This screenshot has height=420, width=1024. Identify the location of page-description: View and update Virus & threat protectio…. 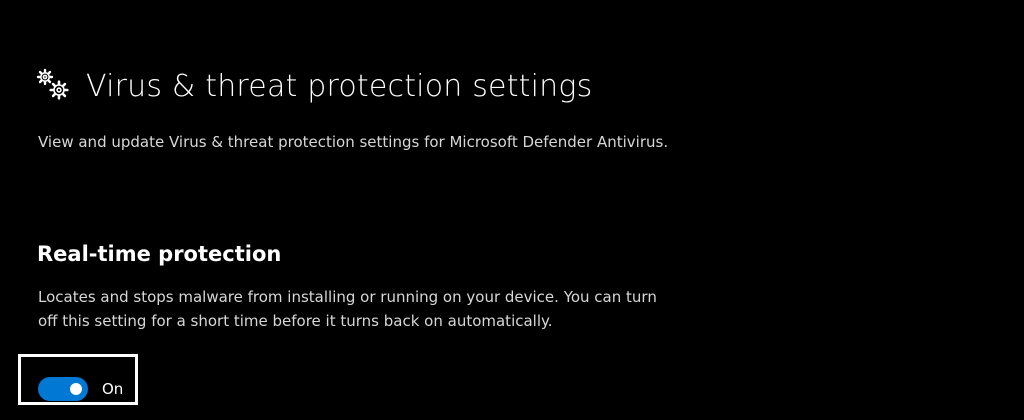
(353, 142).